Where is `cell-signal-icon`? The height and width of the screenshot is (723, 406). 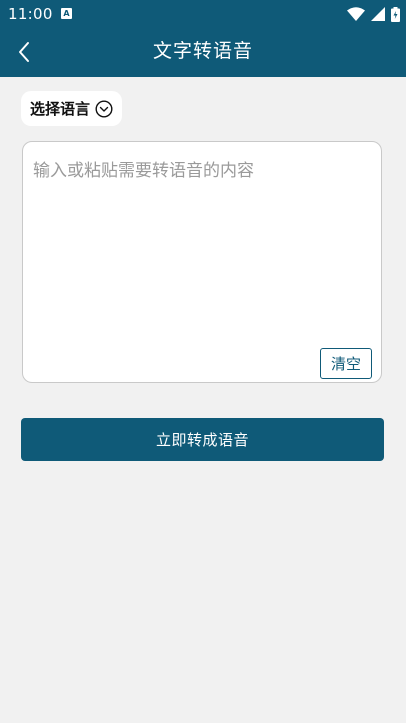
cell-signal-icon is located at coordinates (378, 14).